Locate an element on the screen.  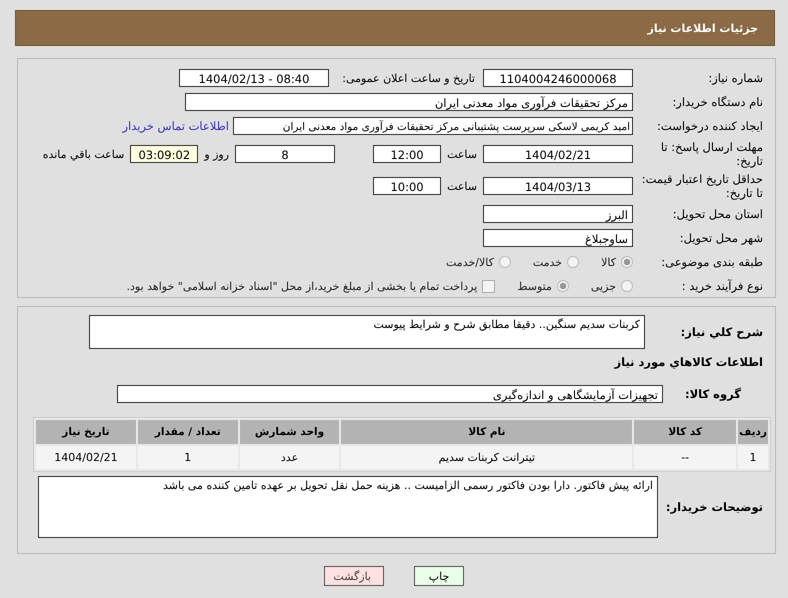
need-number-field: 1104004246000068 is located at coordinates (558, 78).